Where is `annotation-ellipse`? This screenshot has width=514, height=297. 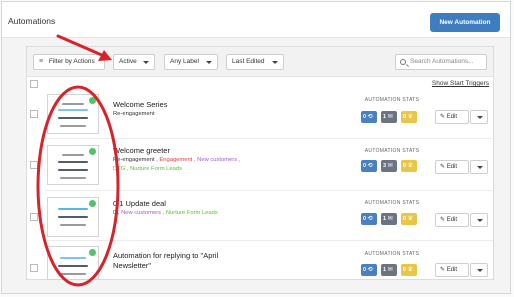 annotation-ellipse is located at coordinates (78, 186).